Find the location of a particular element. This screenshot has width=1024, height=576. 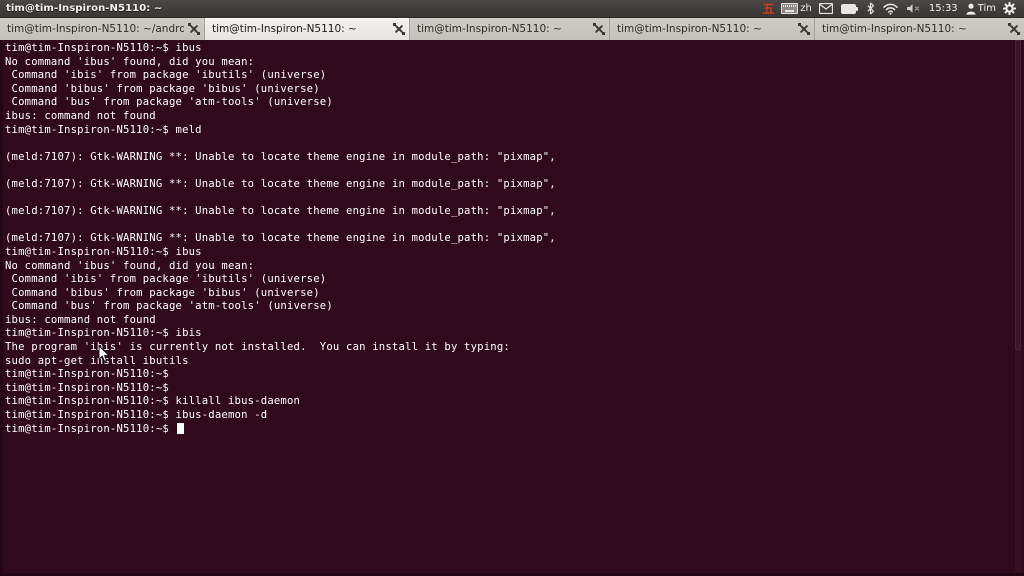

terminal-tab-5: tim@tim-Inspiron-N5110: ~ is located at coordinates (919, 29).